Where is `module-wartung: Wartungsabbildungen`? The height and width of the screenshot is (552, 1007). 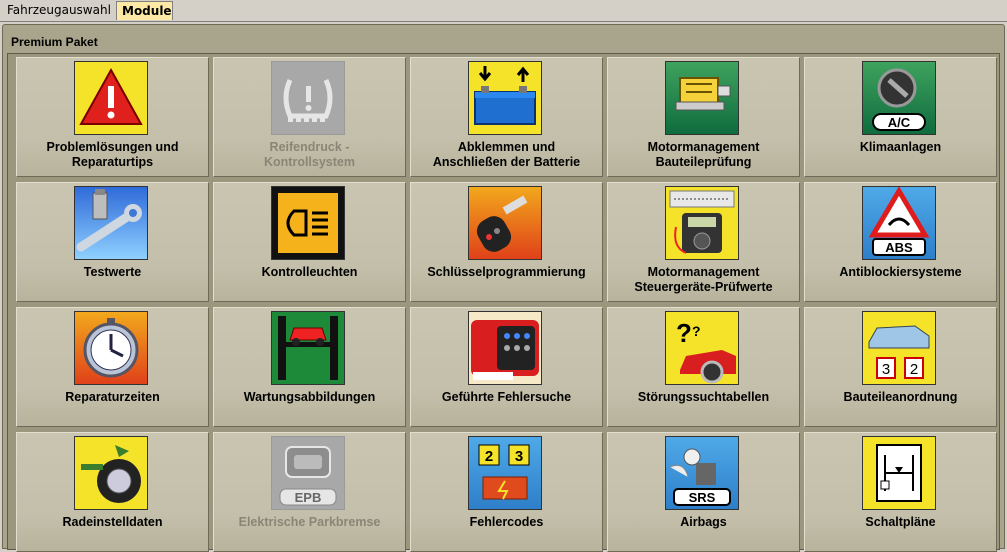 module-wartung: Wartungsabbildungen is located at coordinates (309, 367).